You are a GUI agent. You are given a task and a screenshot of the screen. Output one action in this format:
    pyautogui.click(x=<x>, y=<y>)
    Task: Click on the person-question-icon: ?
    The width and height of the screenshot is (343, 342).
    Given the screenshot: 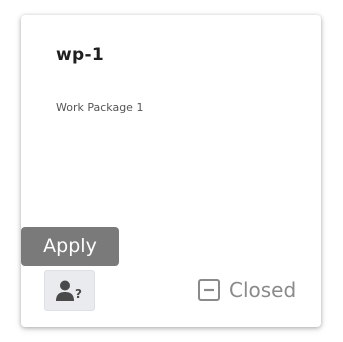 What is the action you would take?
    pyautogui.click(x=69, y=290)
    